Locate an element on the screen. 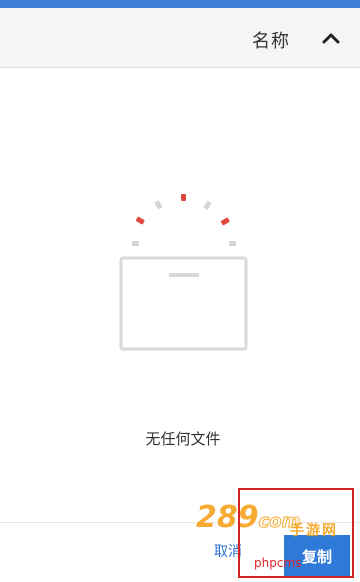 The width and height of the screenshot is (360, 582). watermark-php-text: phpcms is located at coordinates (278, 563).